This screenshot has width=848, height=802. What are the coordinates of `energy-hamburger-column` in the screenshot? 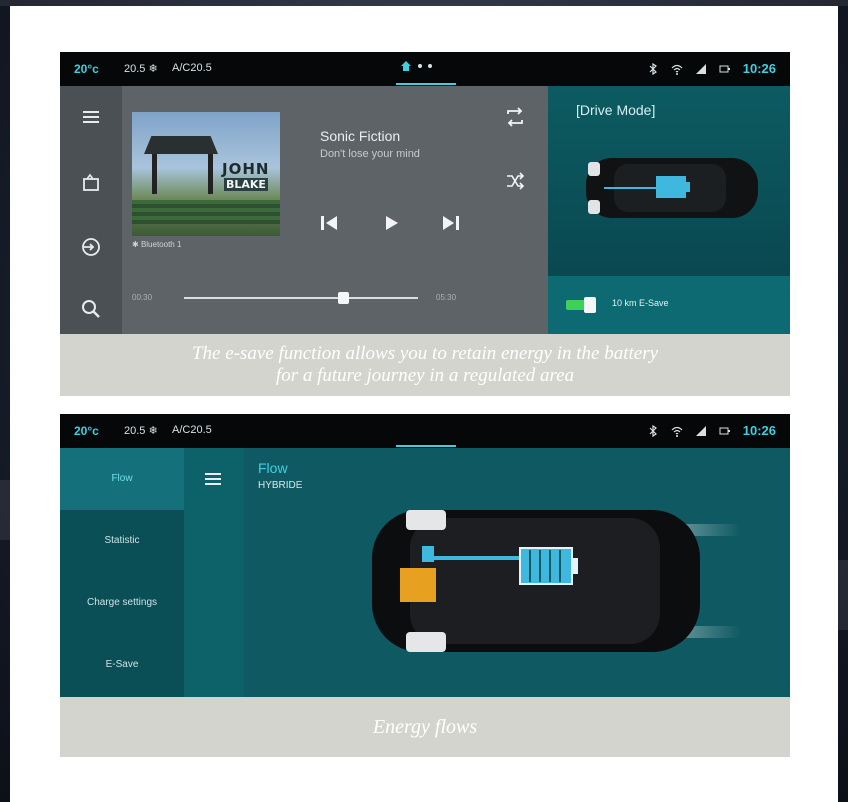 It's located at (214, 572).